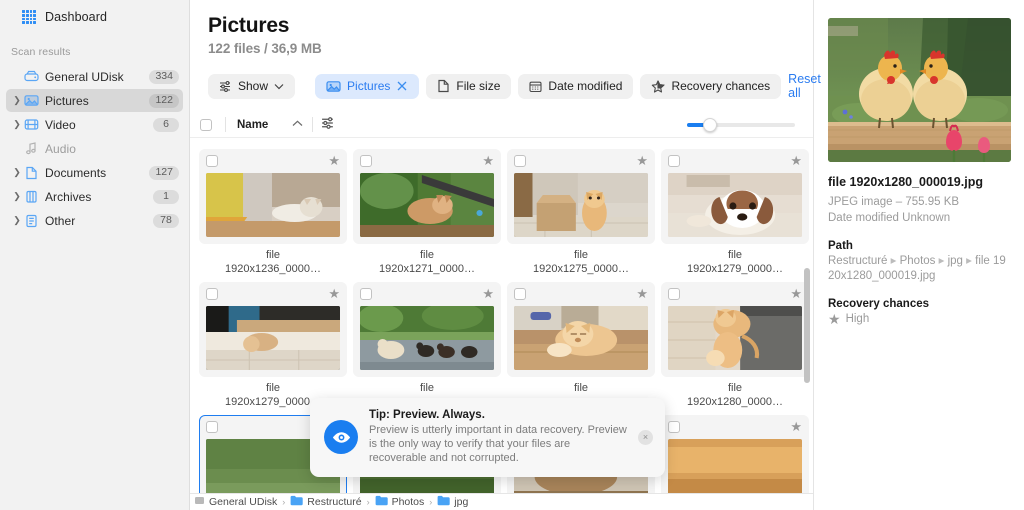 This screenshot has width=1024, height=510. What do you see at coordinates (452, 502) in the screenshot?
I see `breadcrumb-item: jpg` at bounding box center [452, 502].